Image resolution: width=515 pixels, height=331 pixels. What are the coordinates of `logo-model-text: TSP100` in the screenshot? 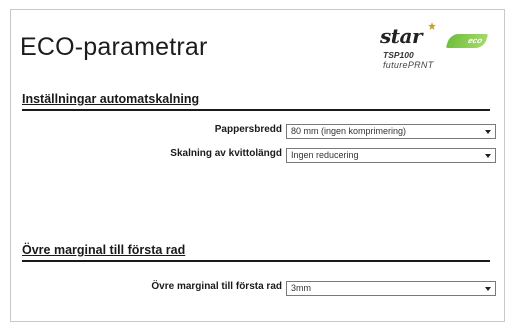 It's located at (398, 55).